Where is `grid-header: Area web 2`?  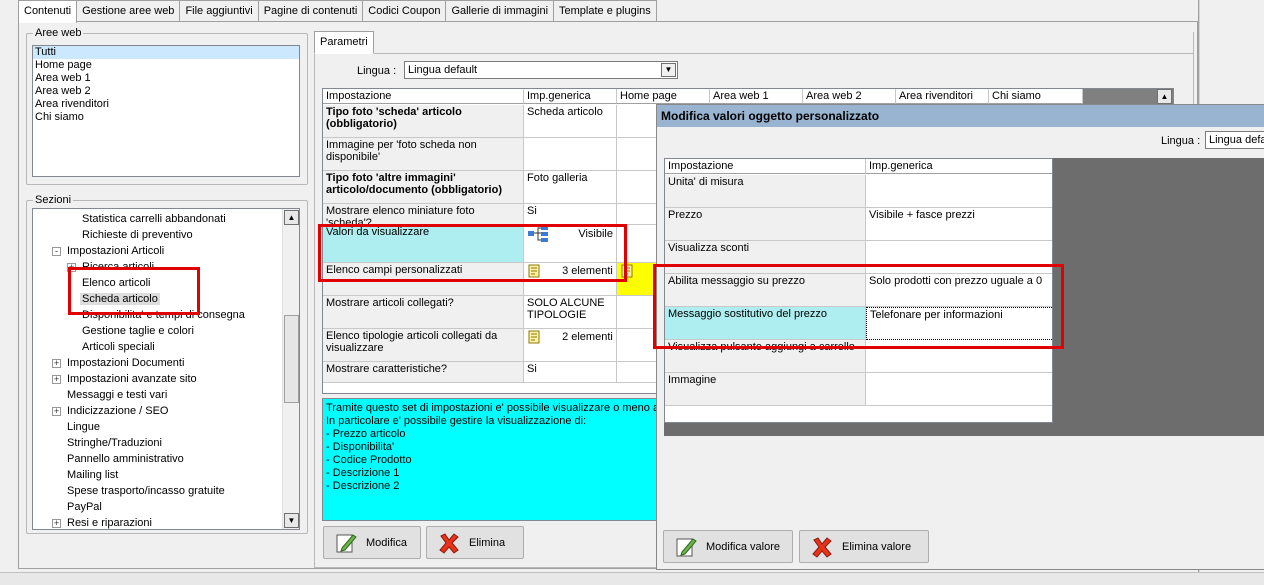
grid-header: Area web 2 is located at coordinates (849, 96).